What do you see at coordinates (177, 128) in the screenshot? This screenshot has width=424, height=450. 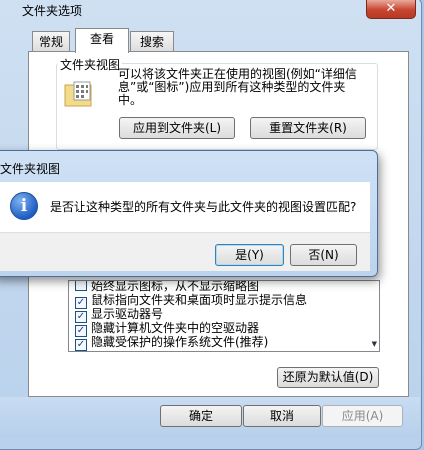 I see `apply-to-folders-button: 应用到文件夹(L)` at bounding box center [177, 128].